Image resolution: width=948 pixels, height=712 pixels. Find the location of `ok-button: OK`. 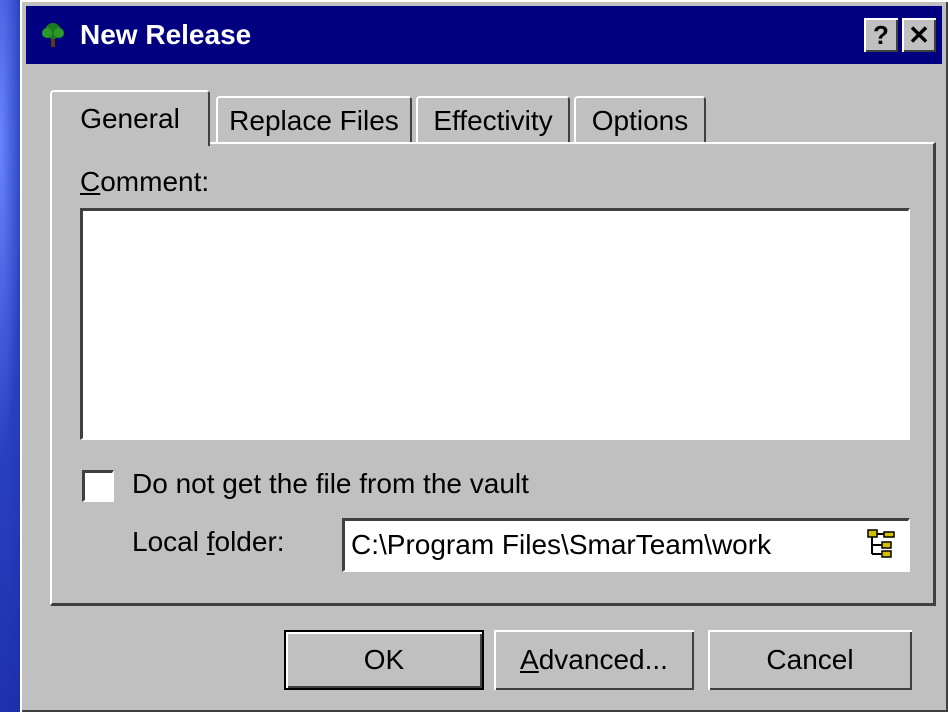

ok-button: OK is located at coordinates (384, 660).